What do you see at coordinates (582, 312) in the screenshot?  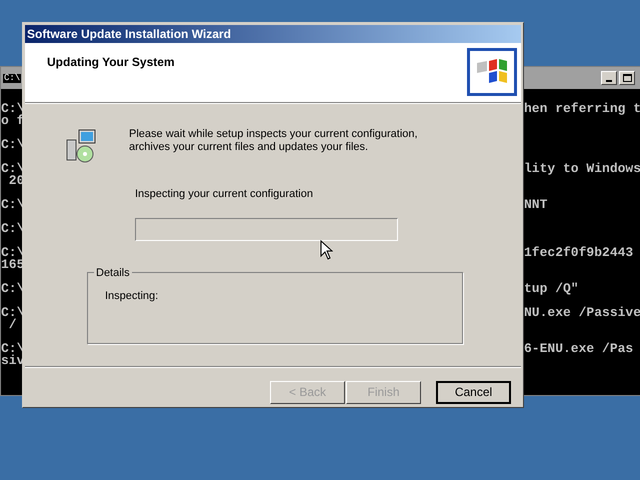 I see `console-text: NU.exe /Passive` at bounding box center [582, 312].